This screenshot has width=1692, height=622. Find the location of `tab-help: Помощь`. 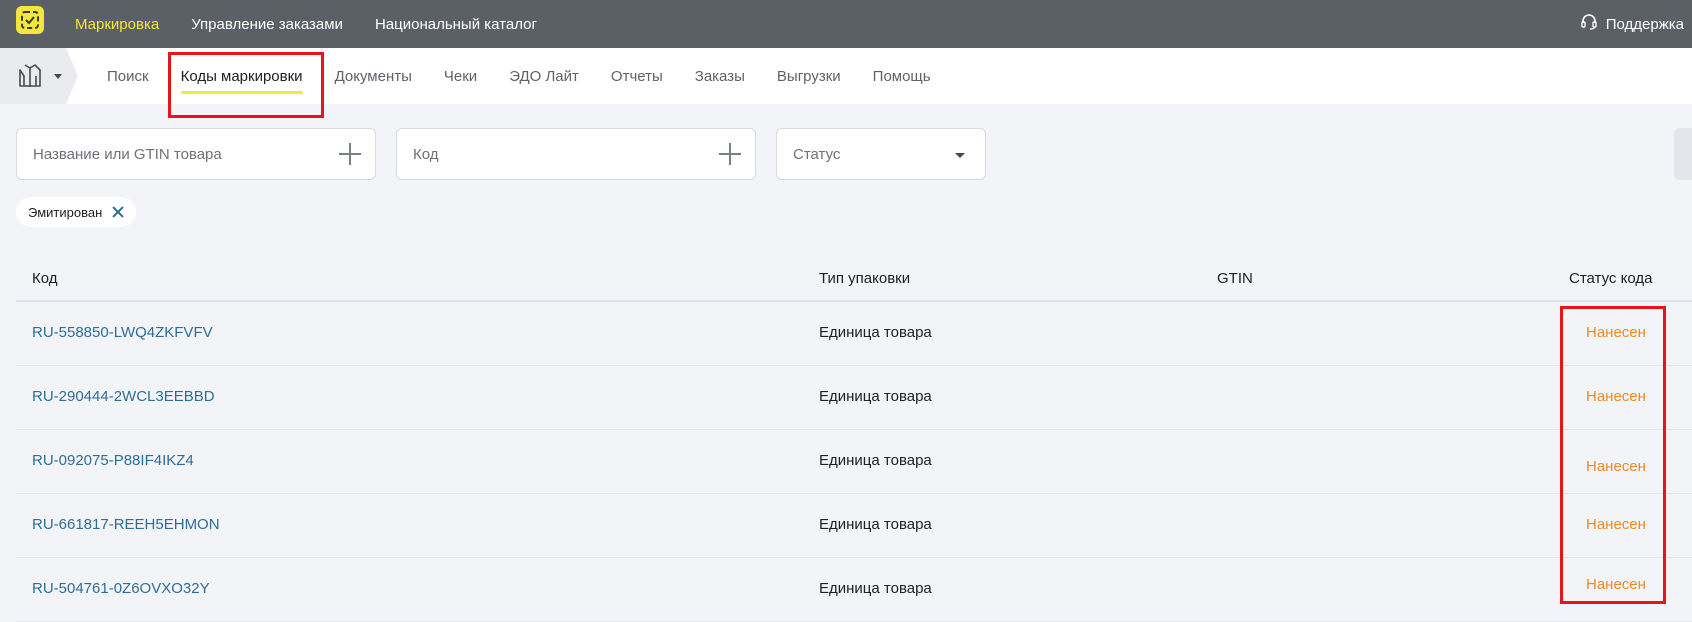

tab-help: Помощь is located at coordinates (902, 76).